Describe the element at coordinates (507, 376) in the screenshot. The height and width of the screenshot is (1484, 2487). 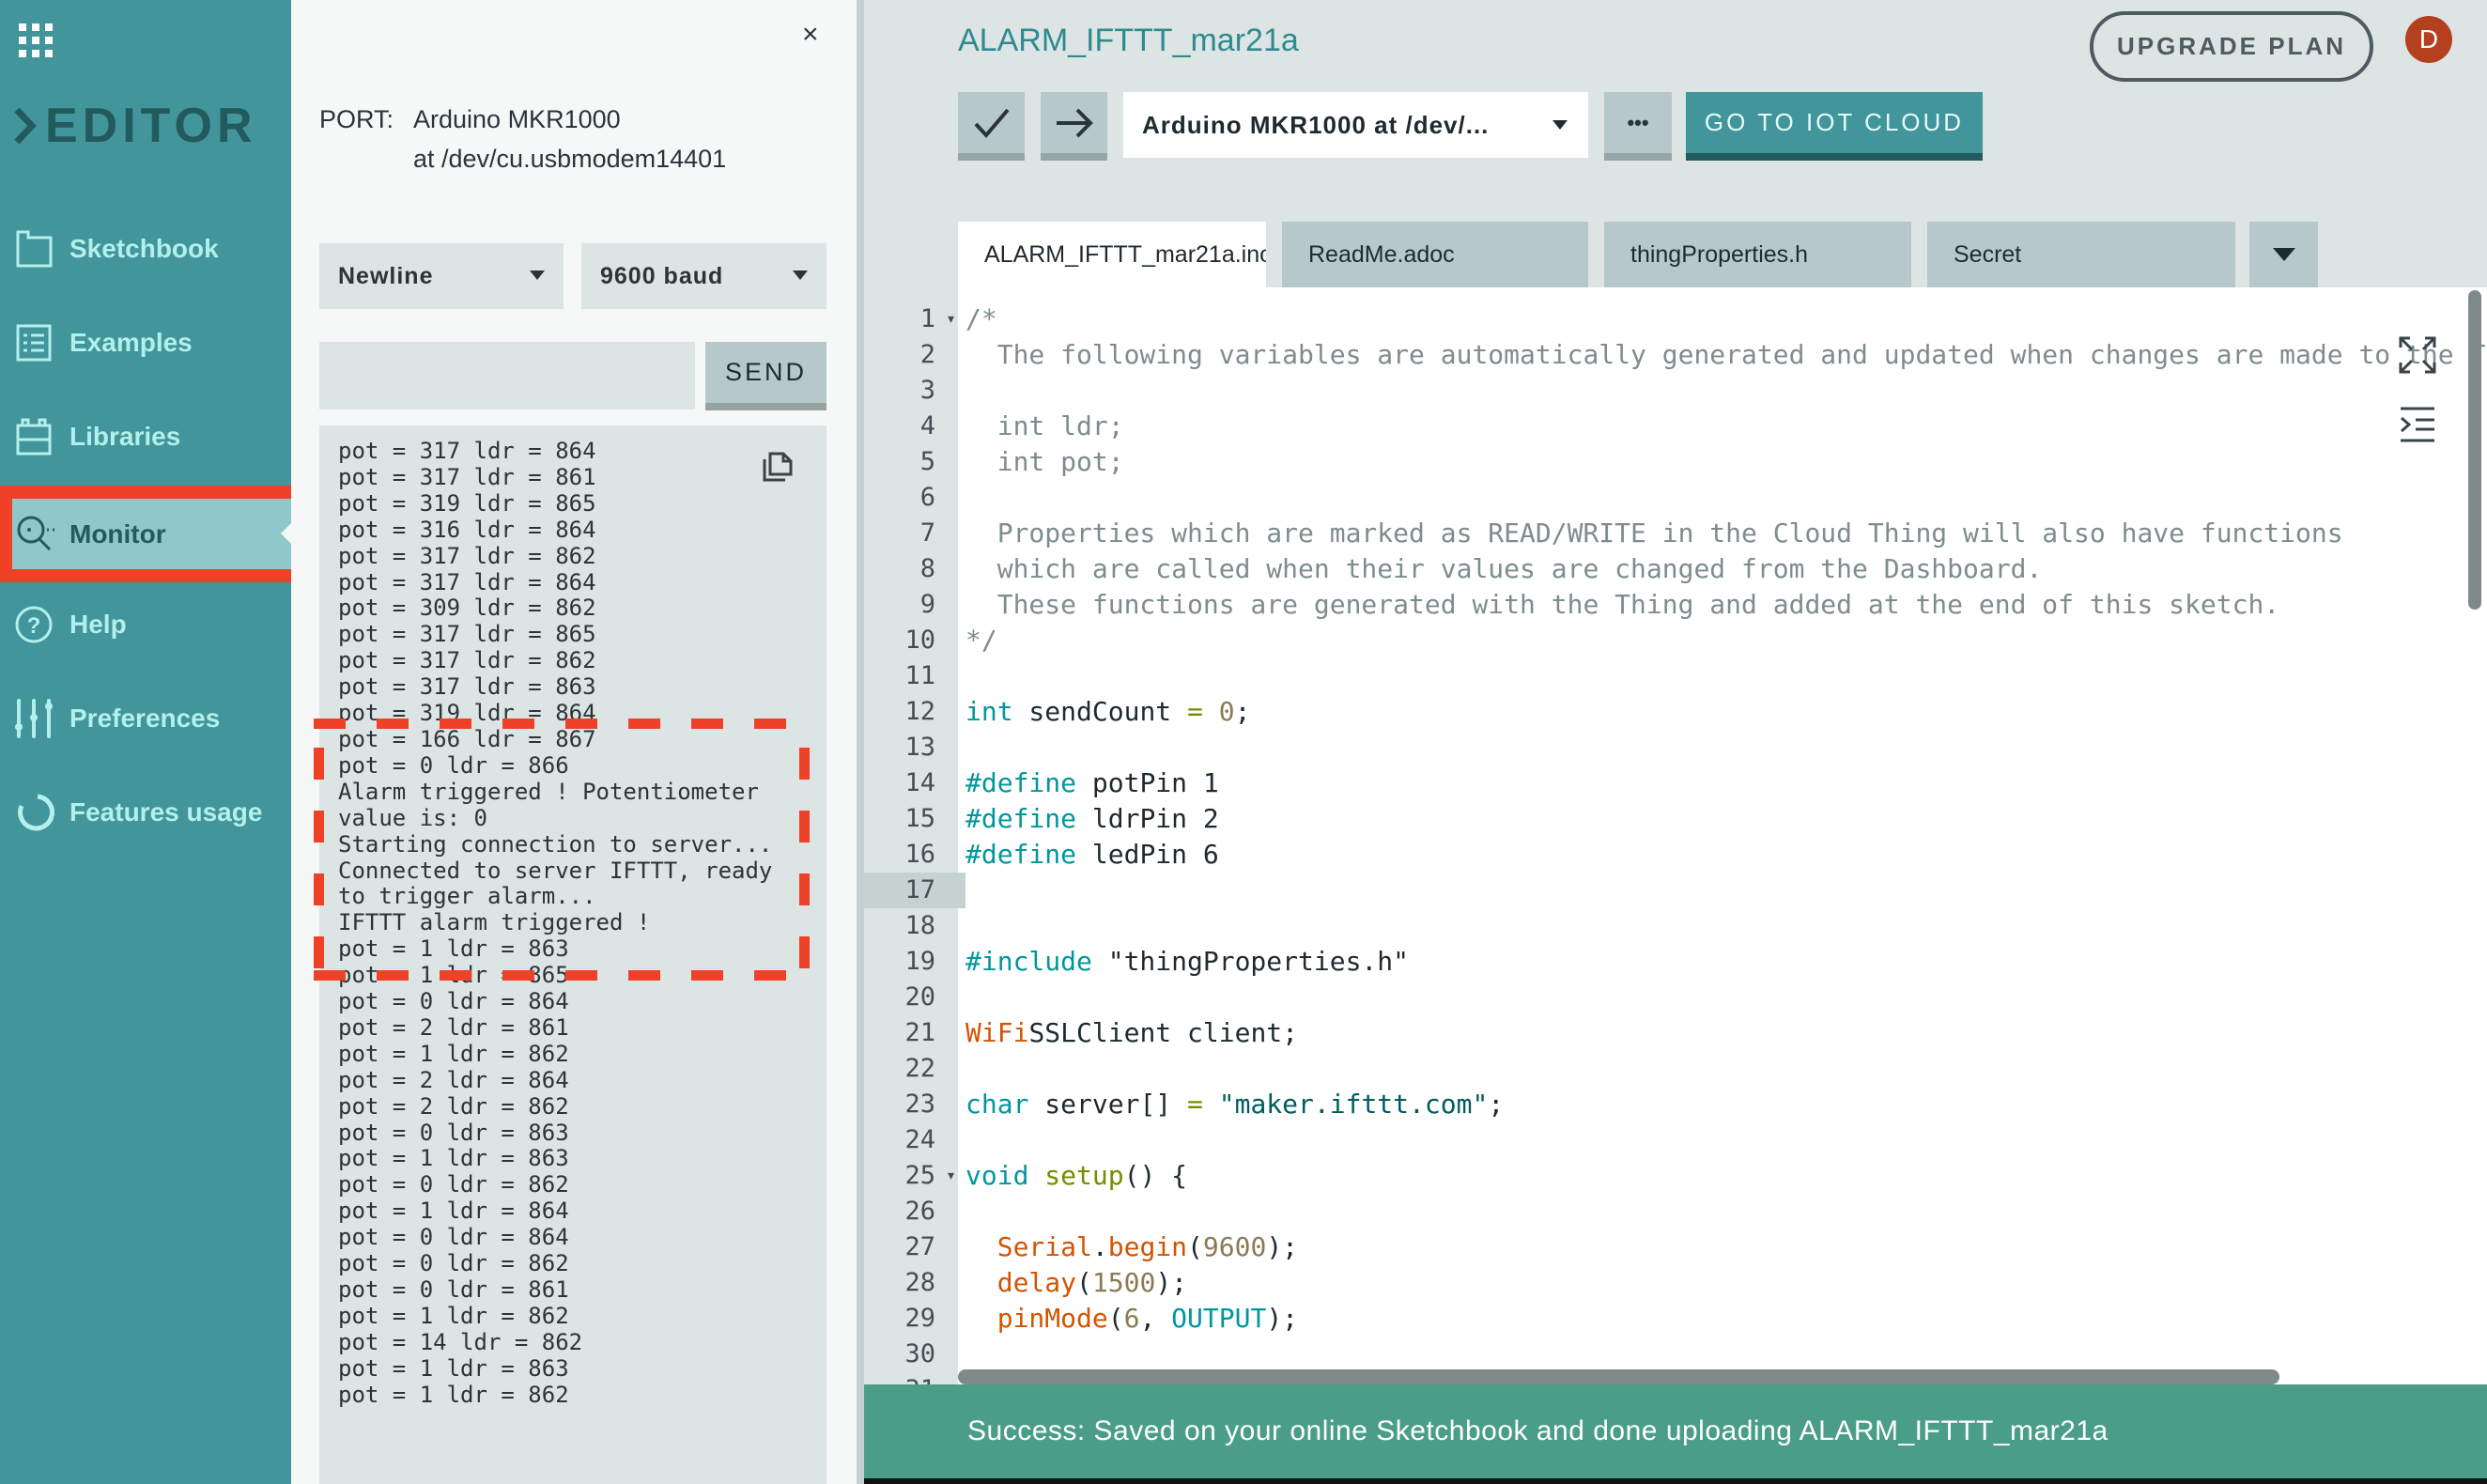
I see `send-input` at that location.